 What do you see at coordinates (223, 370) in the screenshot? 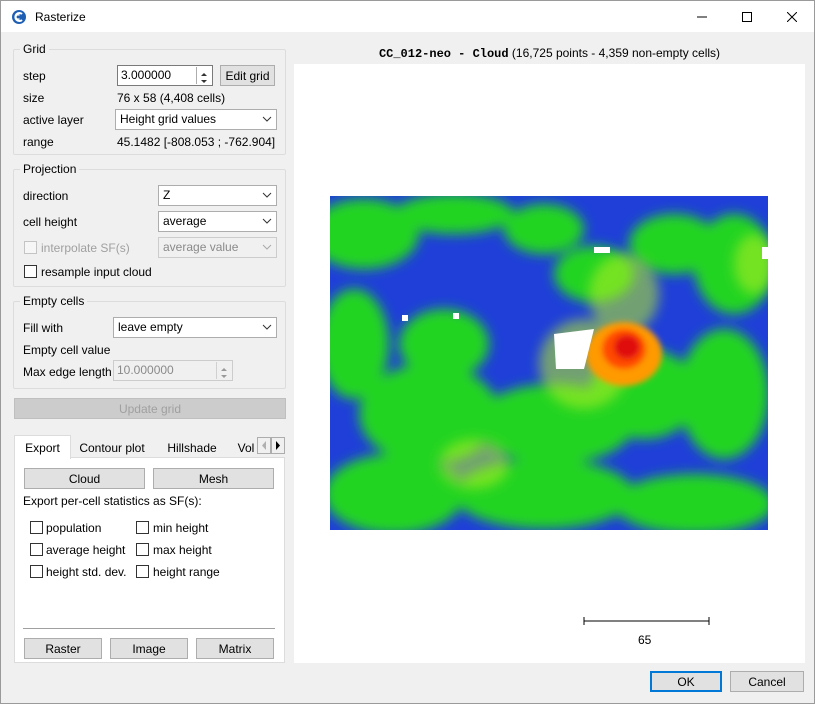
I see `max-edge-spin-buttons` at bounding box center [223, 370].